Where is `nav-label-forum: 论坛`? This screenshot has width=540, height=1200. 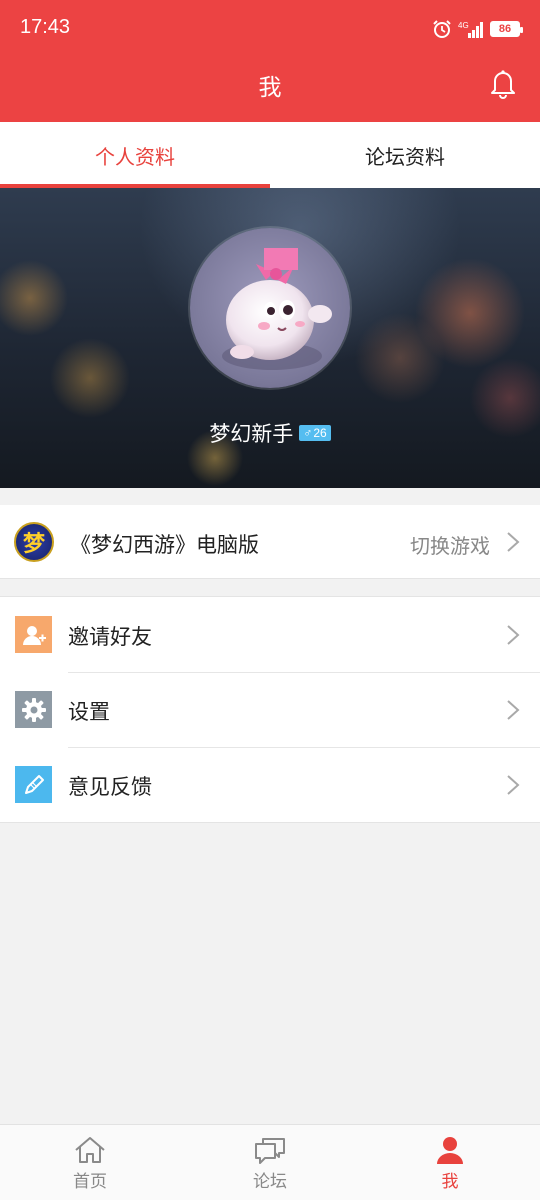 nav-label-forum: 论坛 is located at coordinates (270, 1182).